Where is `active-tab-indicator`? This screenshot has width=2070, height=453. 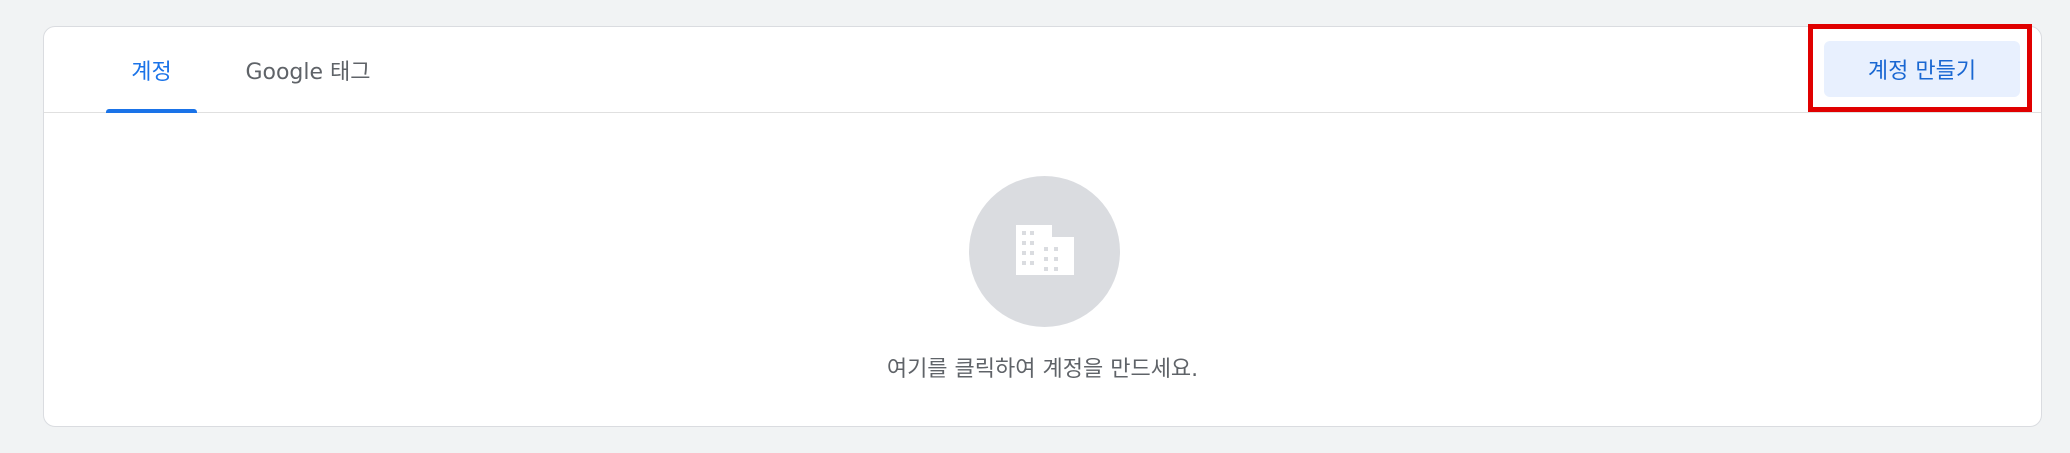 active-tab-indicator is located at coordinates (151, 111).